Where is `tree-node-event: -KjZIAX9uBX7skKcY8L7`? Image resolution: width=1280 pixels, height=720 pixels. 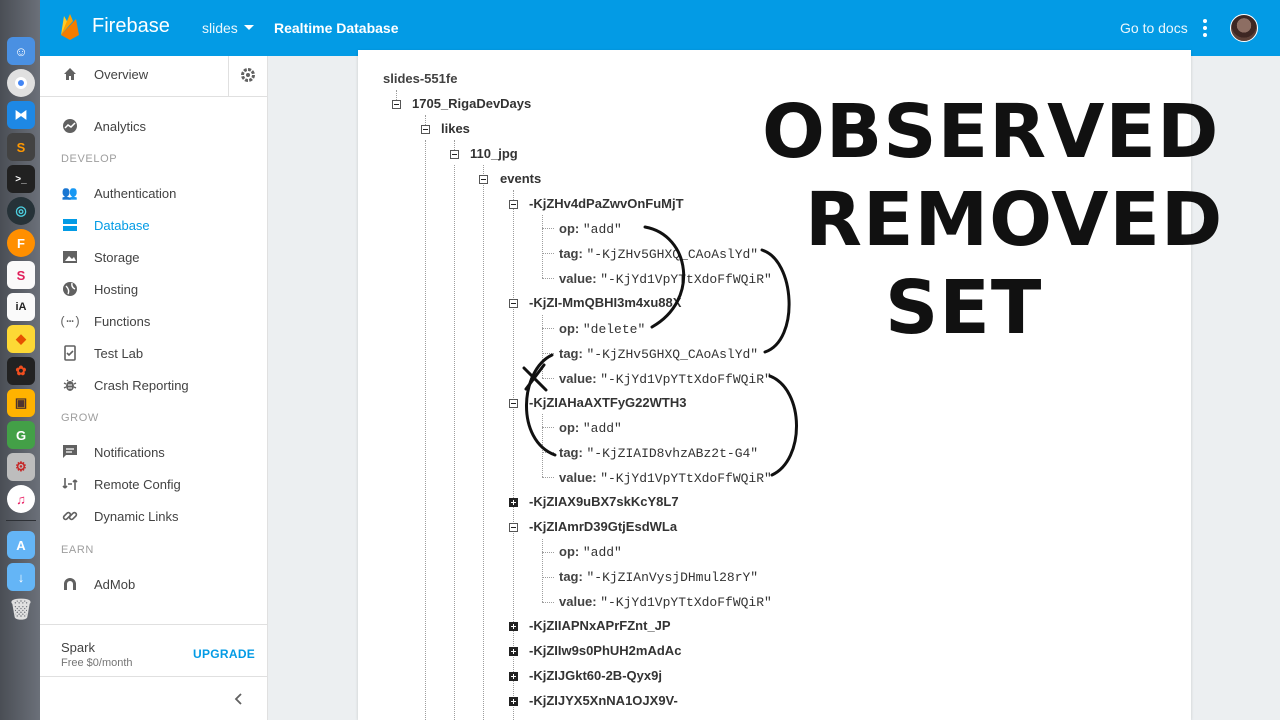 tree-node-event: -KjZIAX9uBX7skKcY8L7 is located at coordinates (604, 501).